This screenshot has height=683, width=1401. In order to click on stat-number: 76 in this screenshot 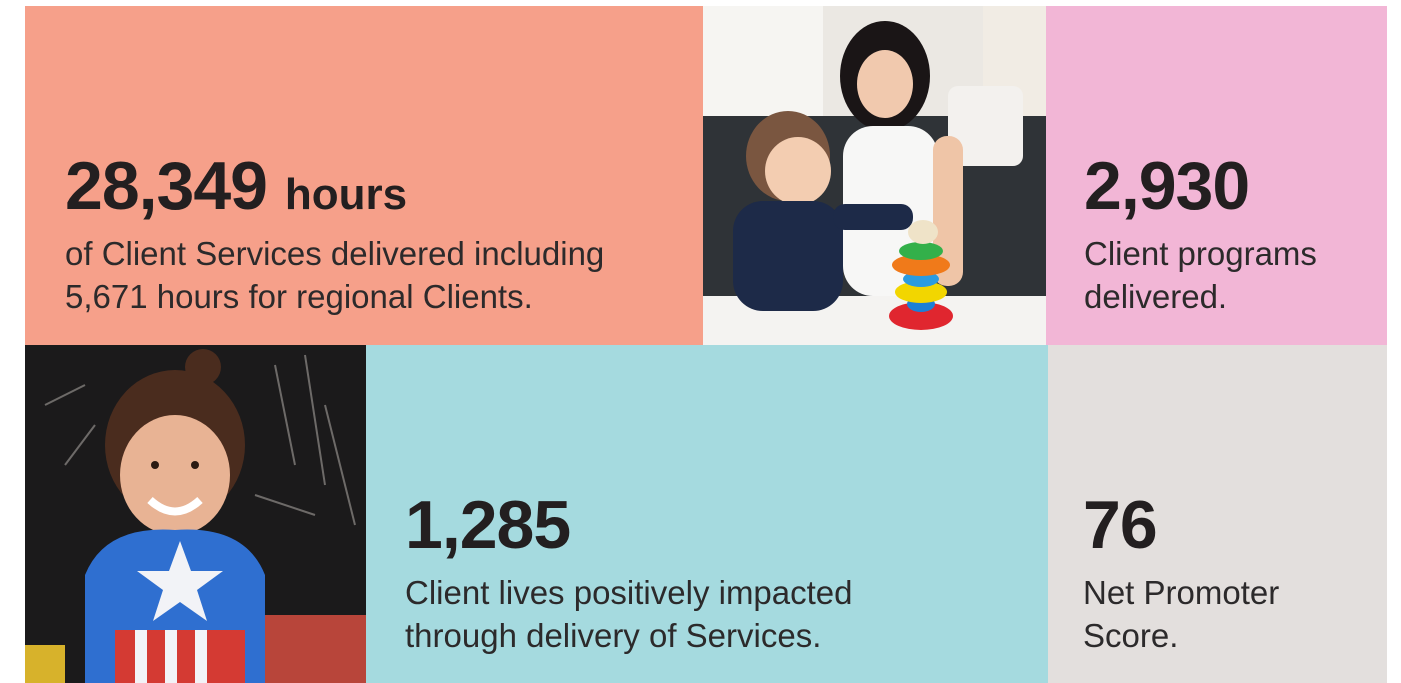, I will do `click(1120, 525)`.